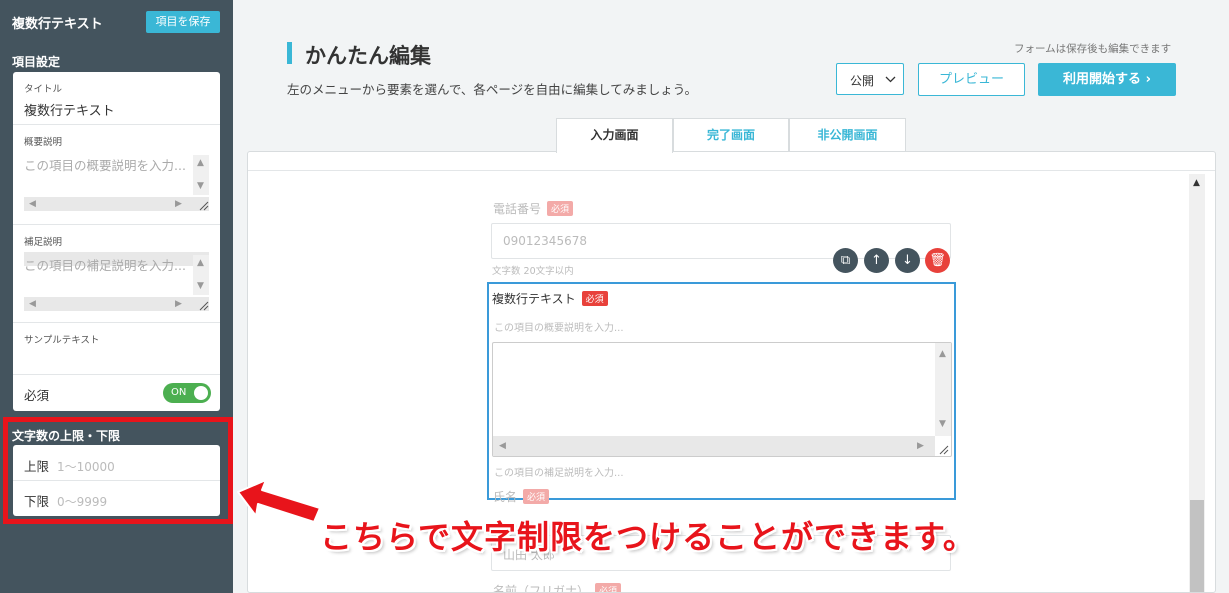  What do you see at coordinates (714, 446) in the screenshot?
I see `textarea-hscroll: ◀ ▶` at bounding box center [714, 446].